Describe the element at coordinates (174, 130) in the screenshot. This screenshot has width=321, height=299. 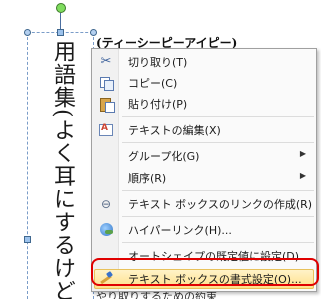
I see `menu-item-label: テキストの編集(X)` at that location.